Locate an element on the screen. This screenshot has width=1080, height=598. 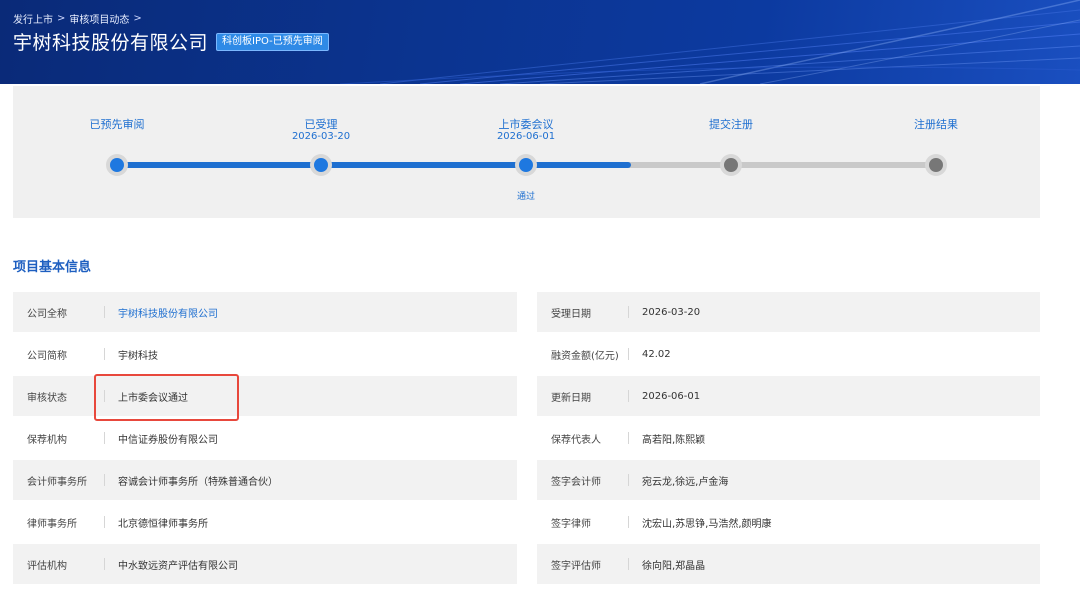
info-value: 宇树科技 is located at coordinates (138, 356).